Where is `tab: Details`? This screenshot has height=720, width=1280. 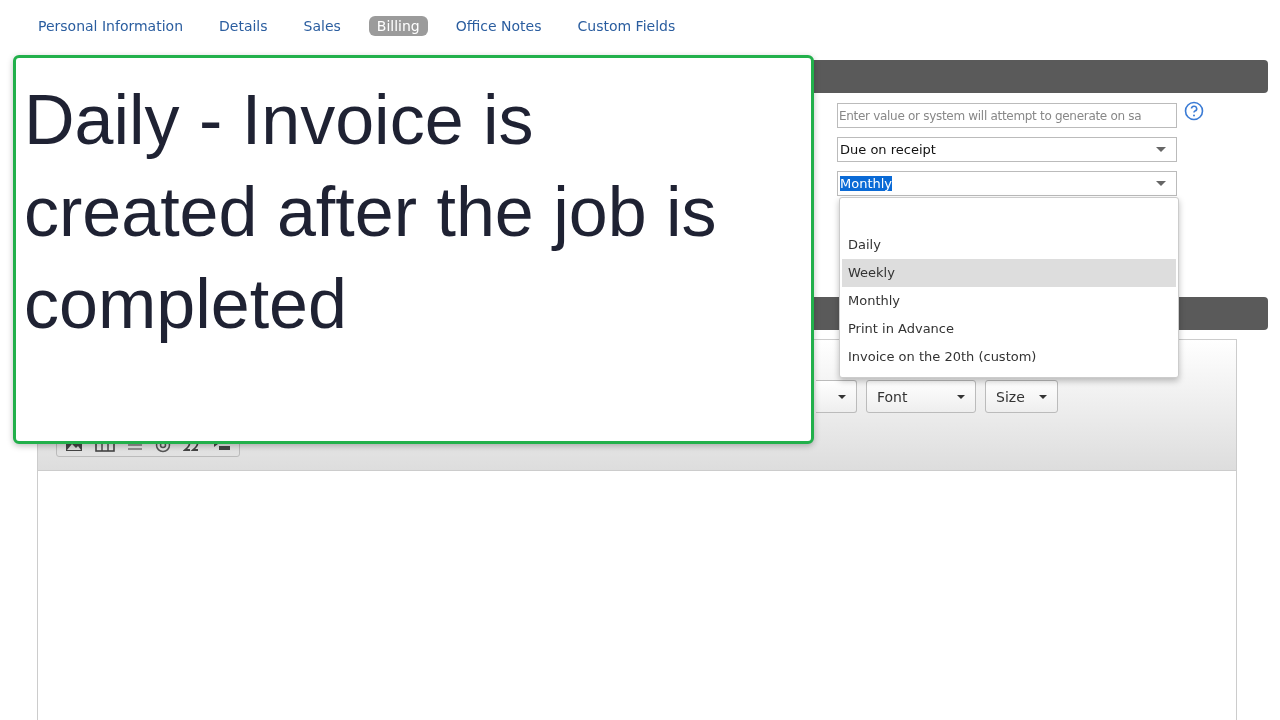 tab: Details is located at coordinates (243, 26).